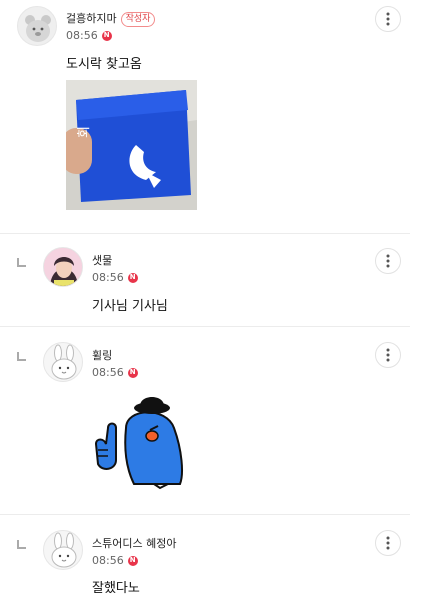  Describe the element at coordinates (102, 260) in the screenshot. I see `comment-author: 샛물` at that location.